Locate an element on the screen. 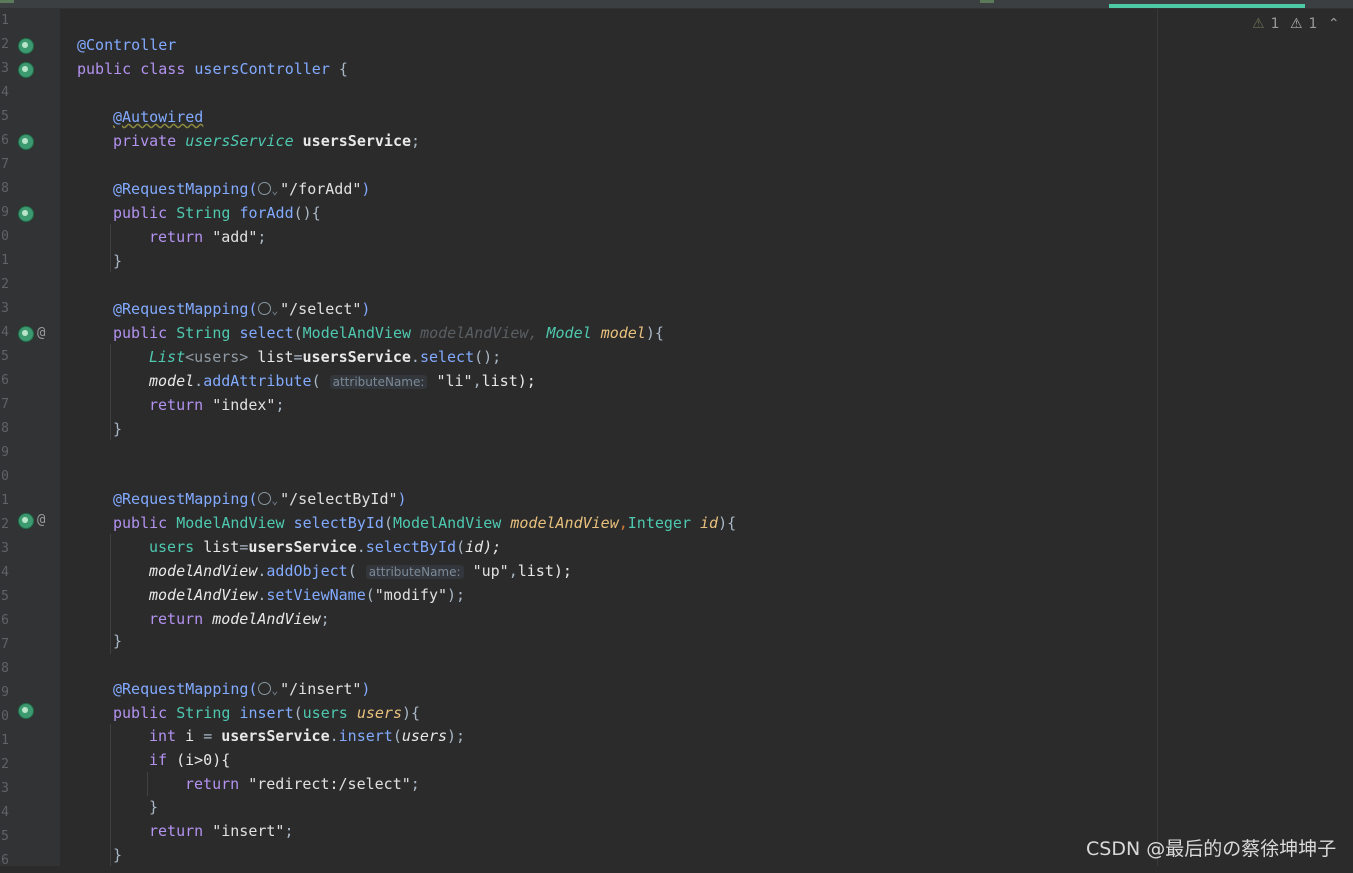 Image resolution: width=1353 pixels, height=873 pixels. method-name: forAdd is located at coordinates (266, 213).